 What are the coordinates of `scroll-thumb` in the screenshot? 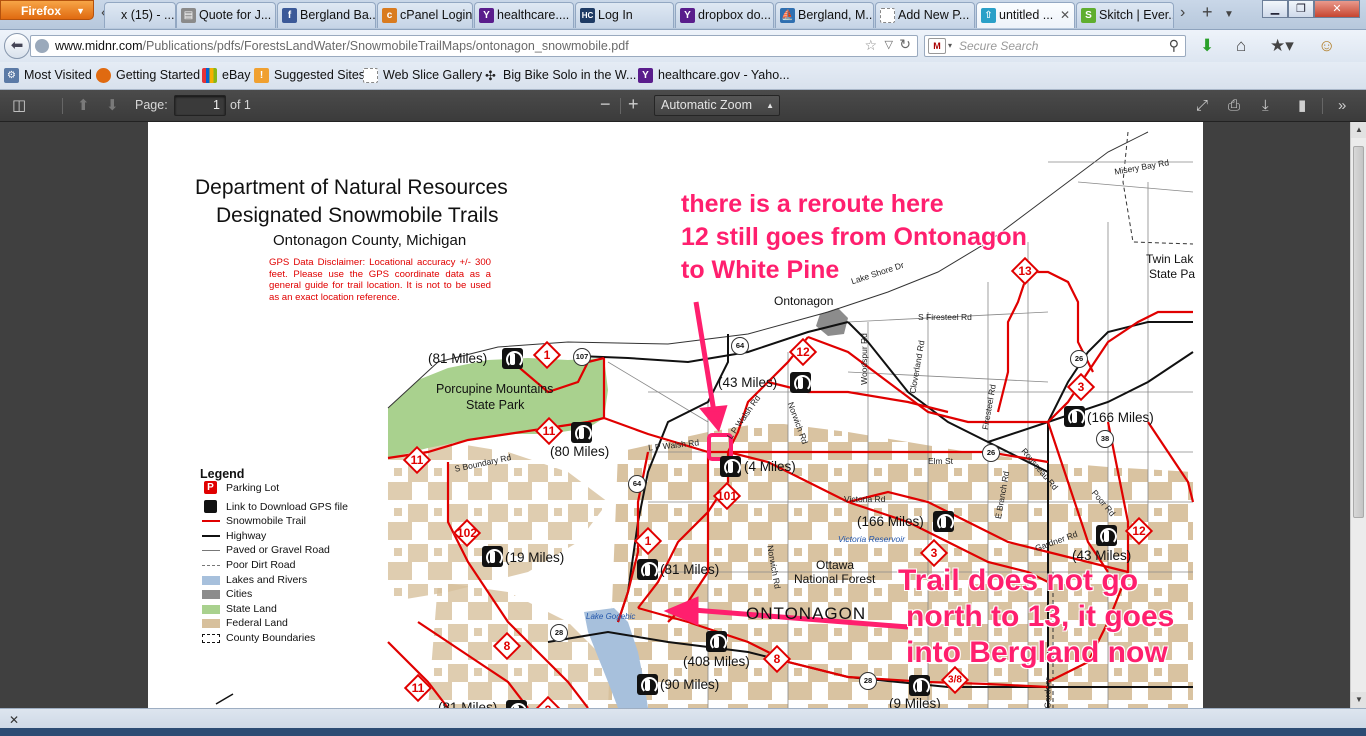 It's located at (1358, 332).